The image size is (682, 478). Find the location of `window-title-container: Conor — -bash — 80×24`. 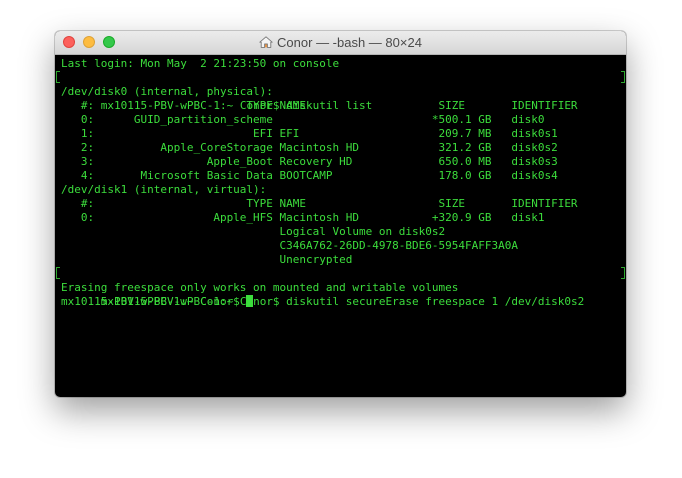

window-title-container: Conor — -bash — 80×24 is located at coordinates (340, 42).